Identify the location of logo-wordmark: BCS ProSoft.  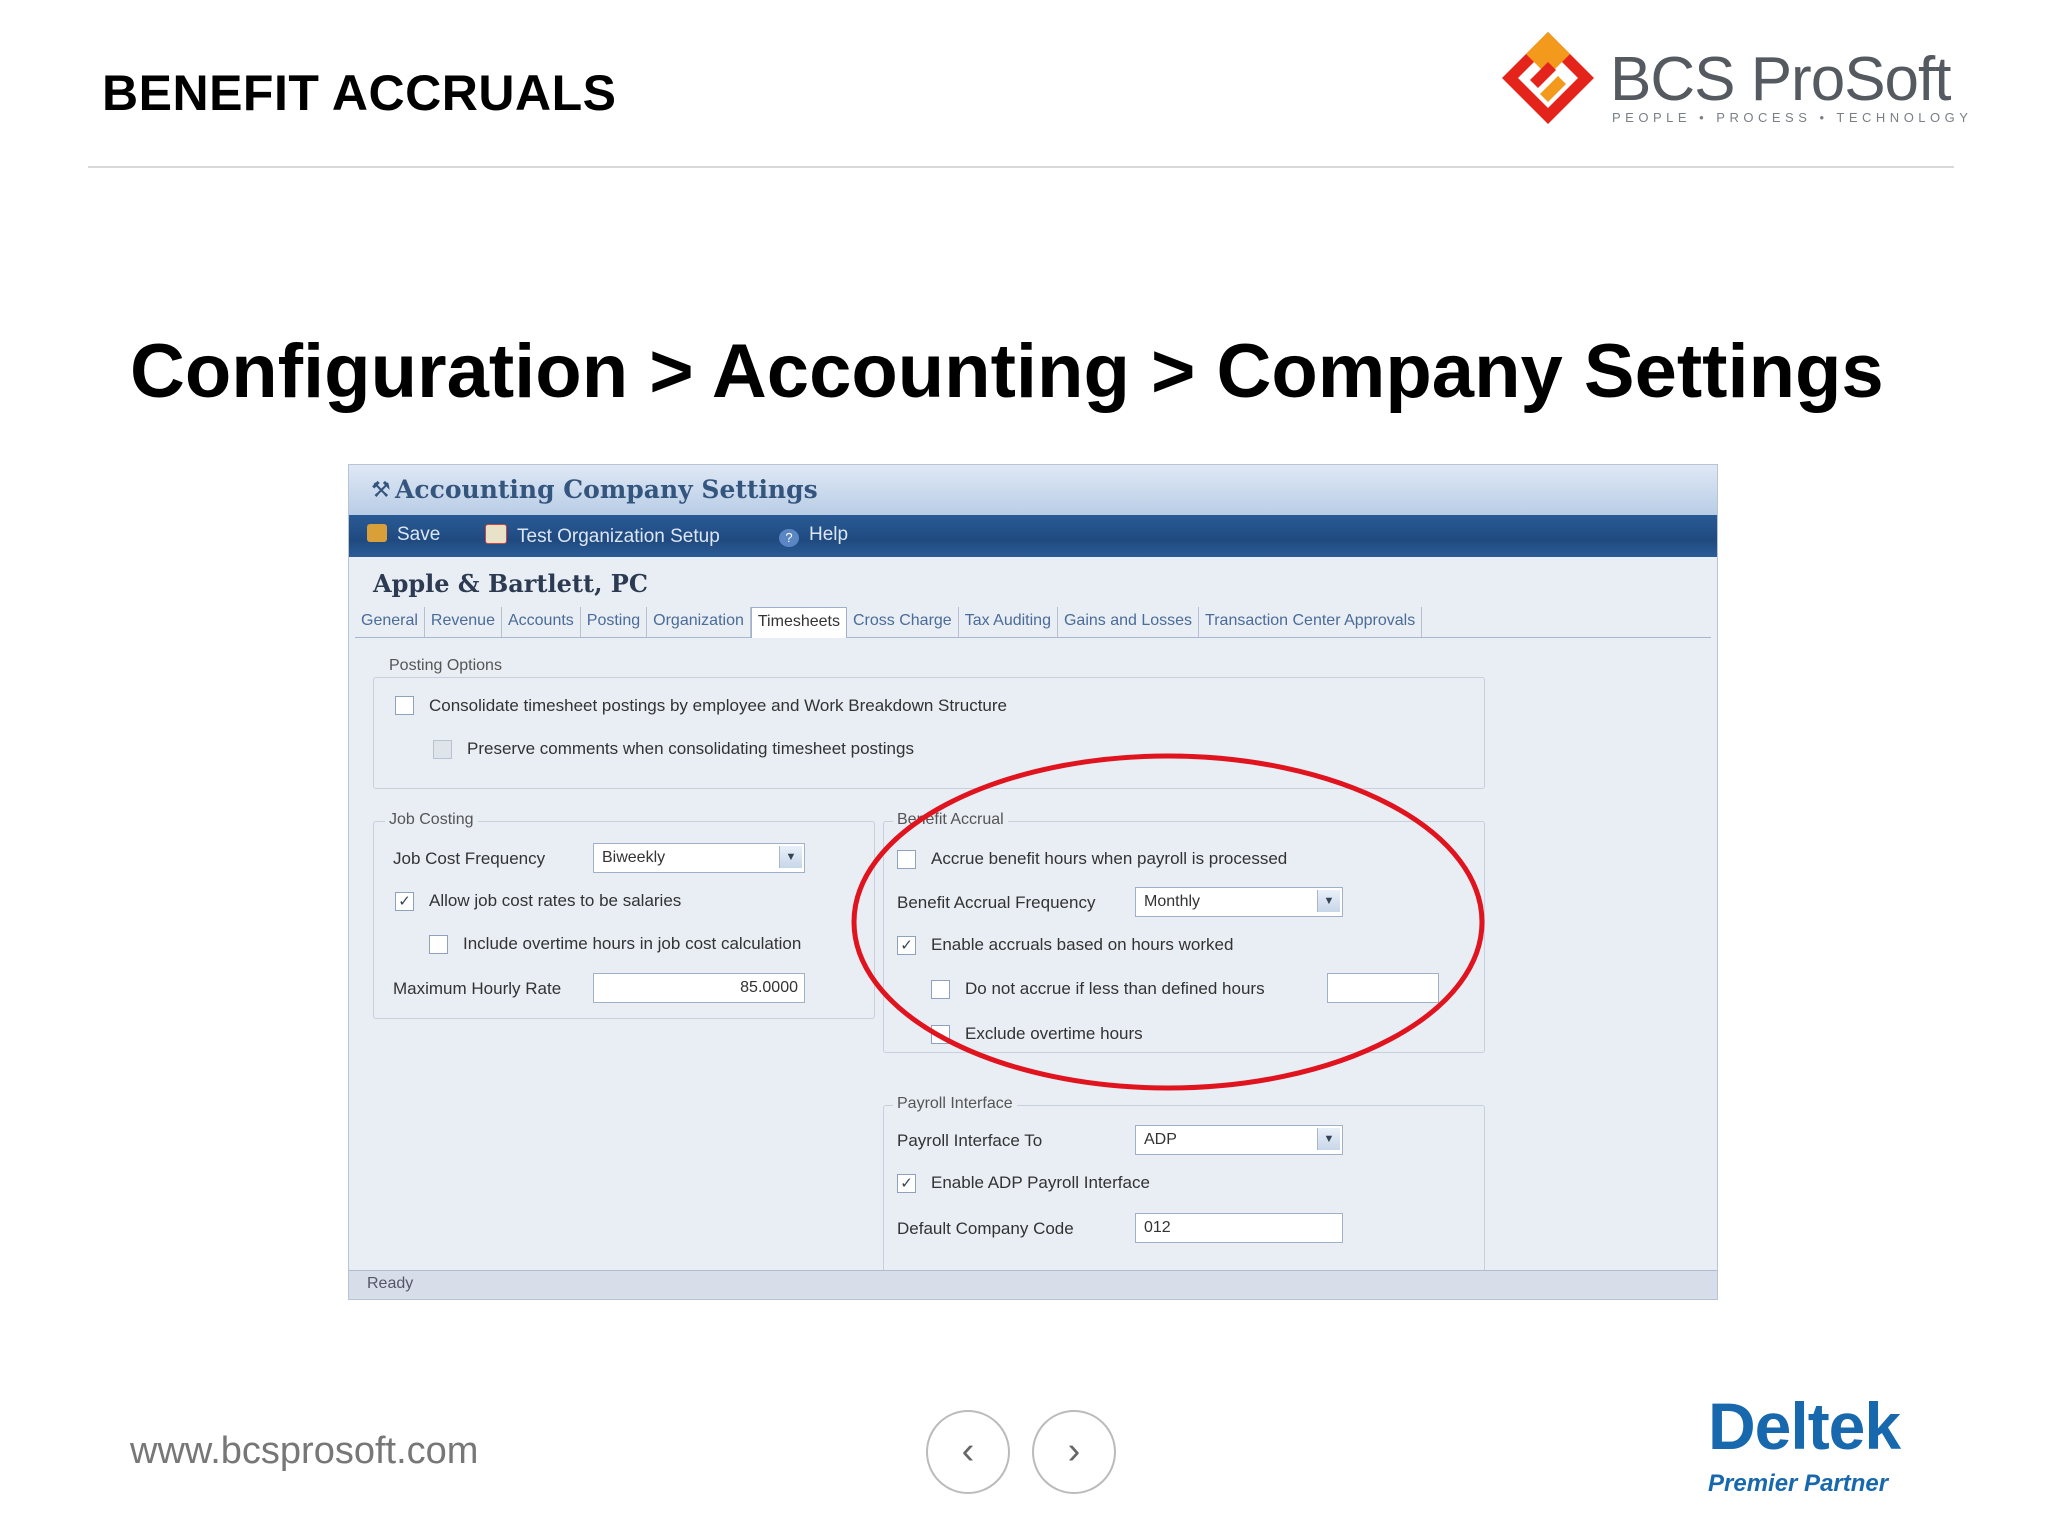
(1780, 79).